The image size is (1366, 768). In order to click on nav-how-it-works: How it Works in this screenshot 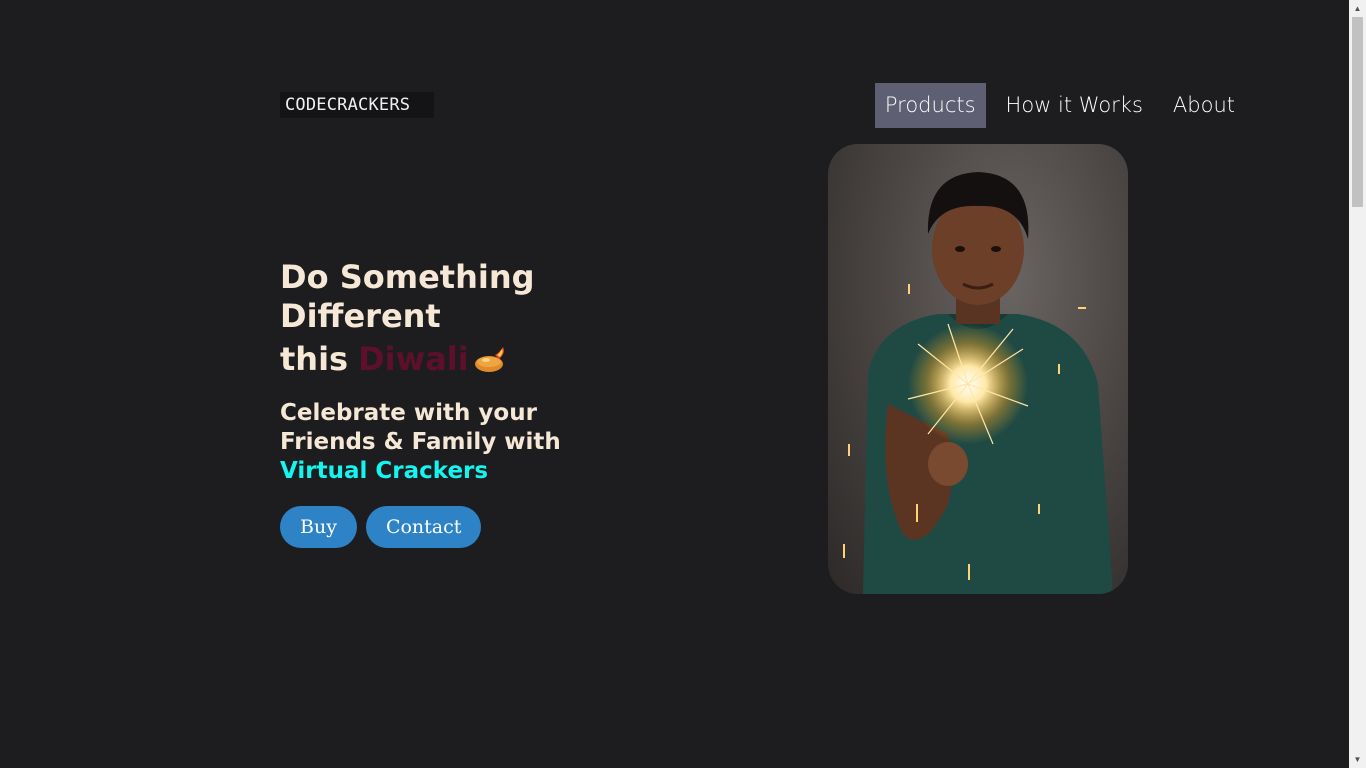, I will do `click(1074, 105)`.